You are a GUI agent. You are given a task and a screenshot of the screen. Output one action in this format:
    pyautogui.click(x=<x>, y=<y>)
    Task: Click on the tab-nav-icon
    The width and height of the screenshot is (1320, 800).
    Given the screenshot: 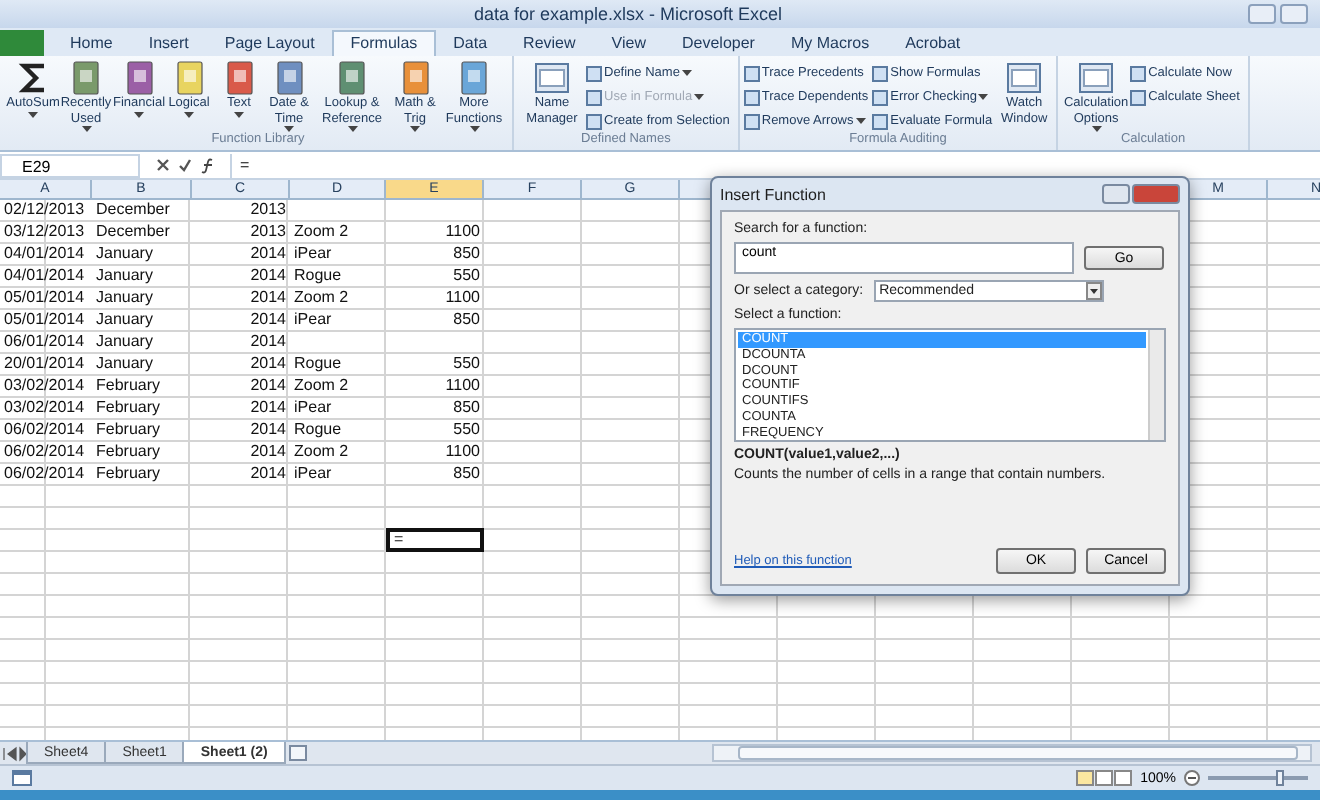 What is the action you would take?
    pyautogui.click(x=14, y=753)
    